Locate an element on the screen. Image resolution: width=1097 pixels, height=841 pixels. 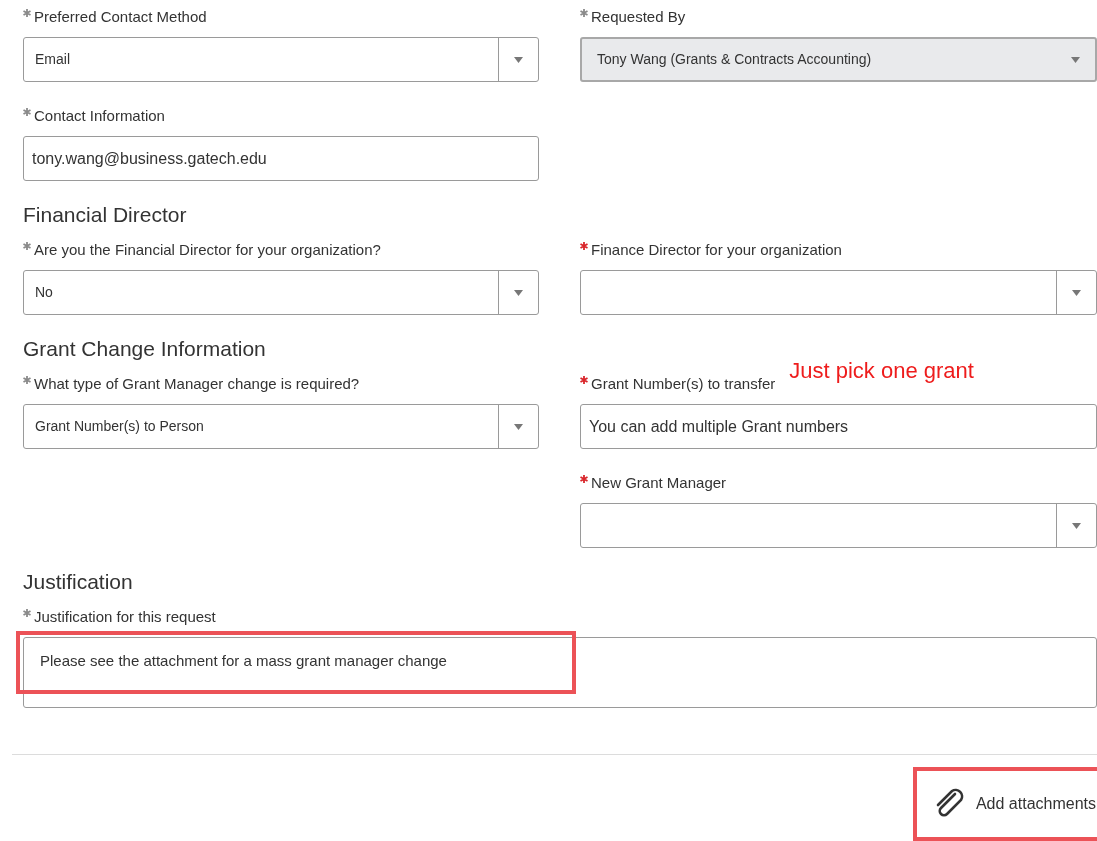
select-field: No is located at coordinates (281, 292).